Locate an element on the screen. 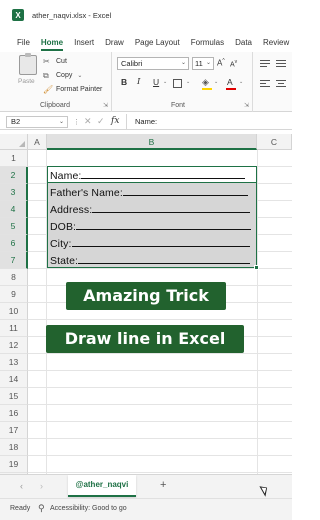  font-color-button: A is located at coordinates (230, 82).